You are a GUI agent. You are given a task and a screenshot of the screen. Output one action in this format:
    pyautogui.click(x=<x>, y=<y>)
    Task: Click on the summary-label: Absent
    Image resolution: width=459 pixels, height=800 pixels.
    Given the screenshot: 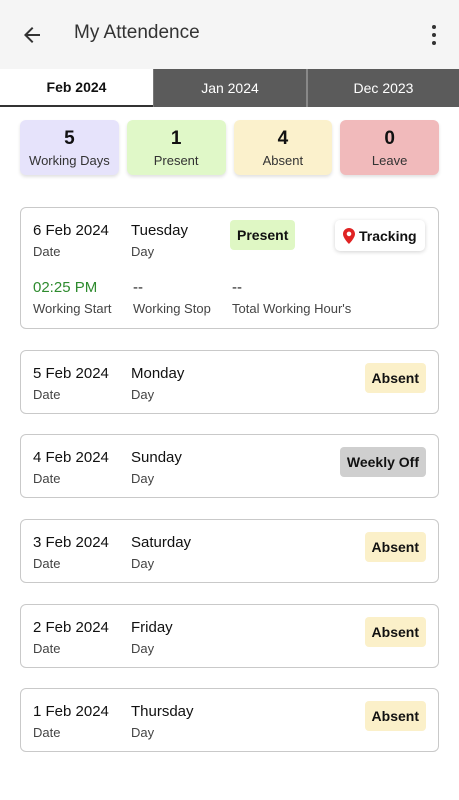 What is the action you would take?
    pyautogui.click(x=283, y=160)
    